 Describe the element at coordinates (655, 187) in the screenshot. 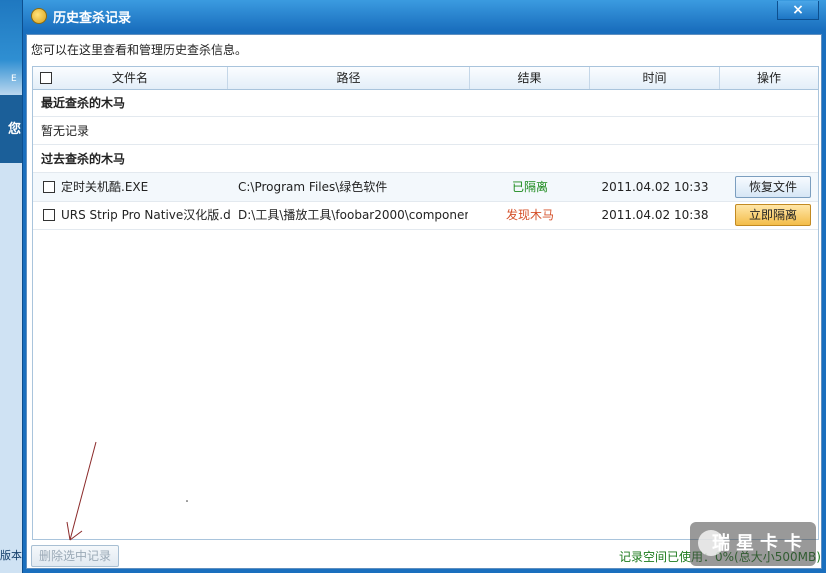

I see `row-time: 2011.04.02 10:33` at that location.